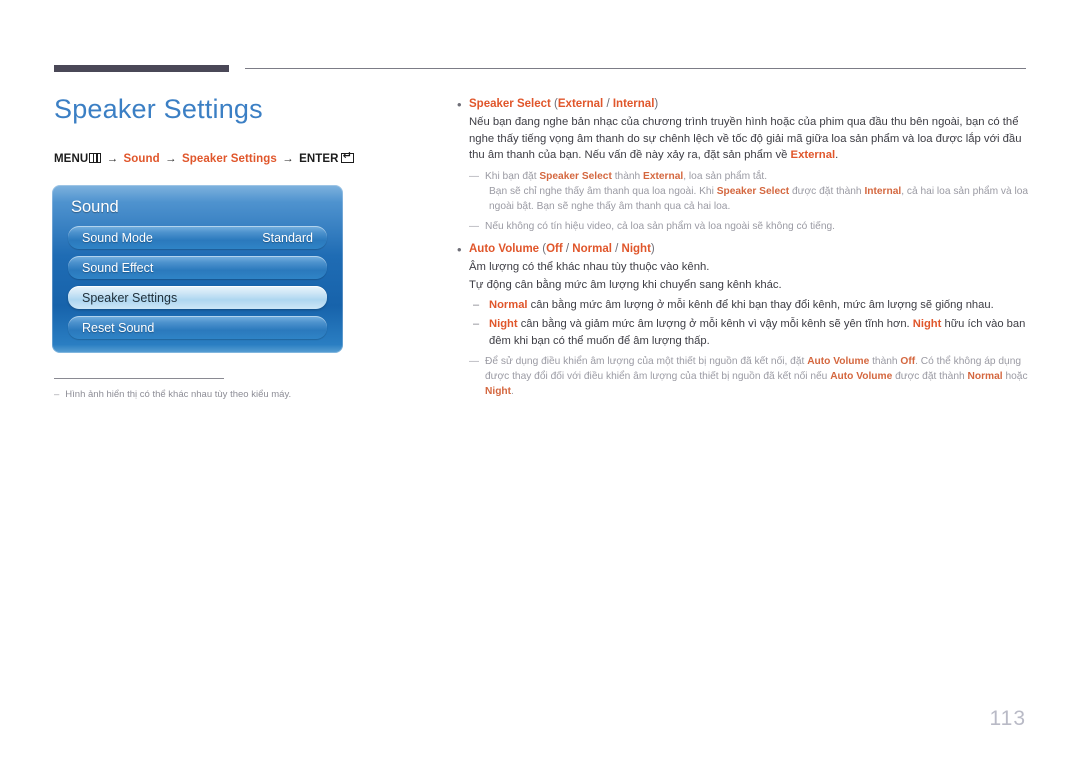  What do you see at coordinates (908, 361) in the screenshot?
I see `inline-off: Off` at bounding box center [908, 361].